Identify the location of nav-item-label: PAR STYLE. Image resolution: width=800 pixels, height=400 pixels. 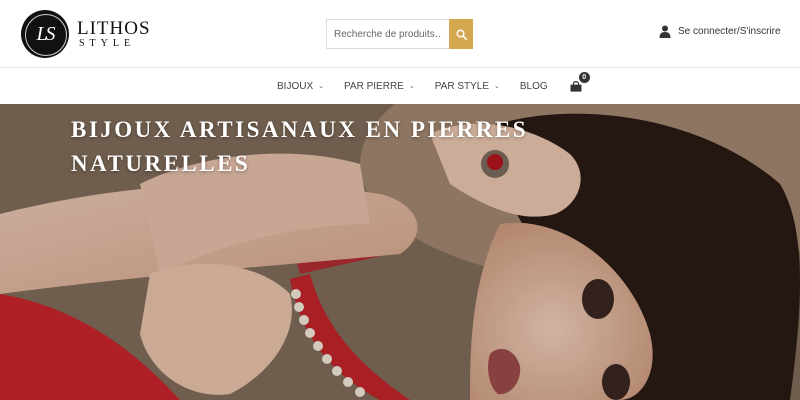
(461, 86).